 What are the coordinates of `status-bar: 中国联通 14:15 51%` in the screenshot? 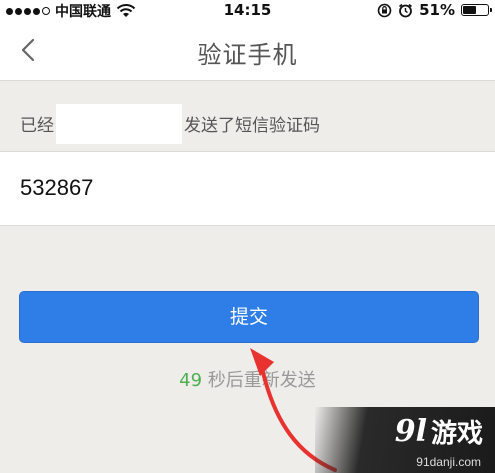 It's located at (247, 10).